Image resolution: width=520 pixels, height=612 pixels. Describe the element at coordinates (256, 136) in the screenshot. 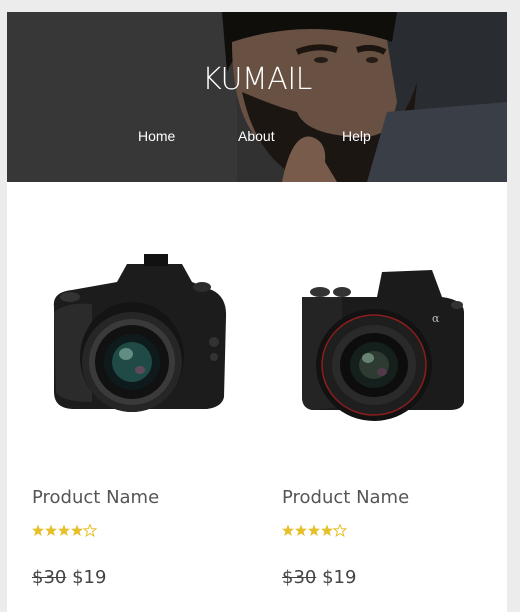

I see `nav-about-link: About` at that location.